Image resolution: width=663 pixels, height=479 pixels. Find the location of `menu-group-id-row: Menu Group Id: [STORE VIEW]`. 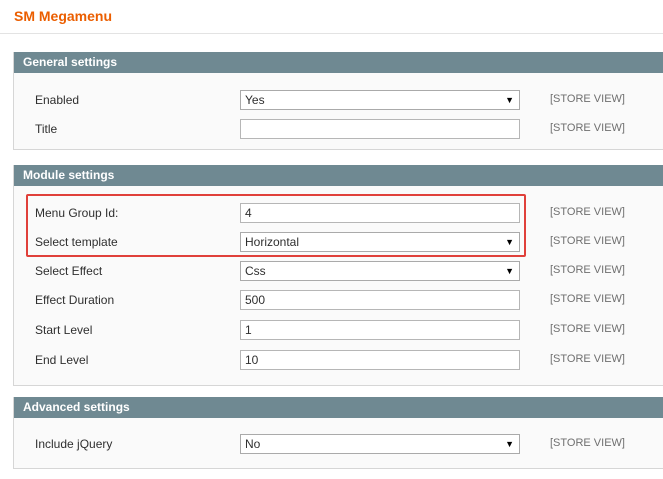

menu-group-id-row: Menu Group Id: [STORE VIEW] is located at coordinates (338, 214).